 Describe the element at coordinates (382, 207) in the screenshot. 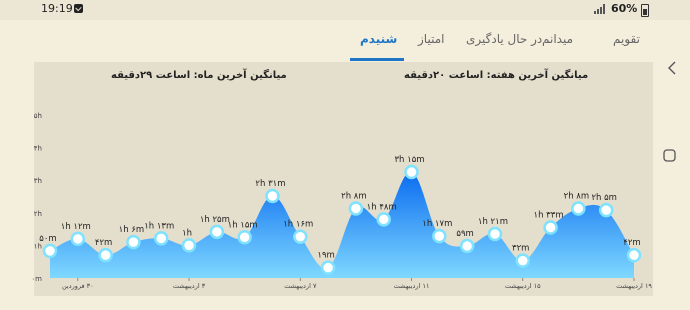

I see `data-label: ۱h ۴۸m` at that location.